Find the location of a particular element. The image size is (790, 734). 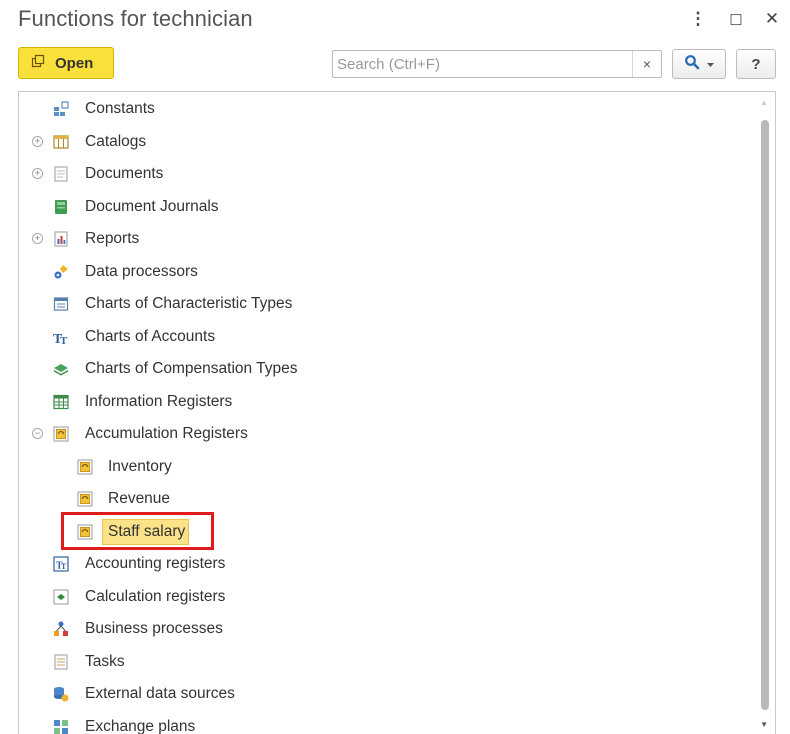

tree-item-label: Constants is located at coordinates (120, 108).